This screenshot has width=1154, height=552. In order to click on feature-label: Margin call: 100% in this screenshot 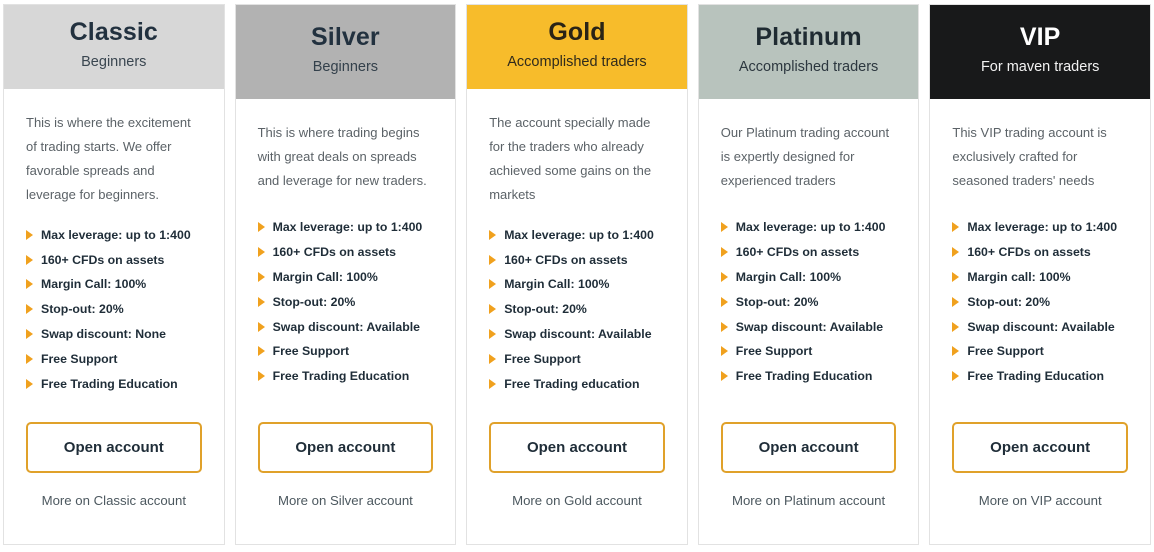, I will do `click(1019, 276)`.